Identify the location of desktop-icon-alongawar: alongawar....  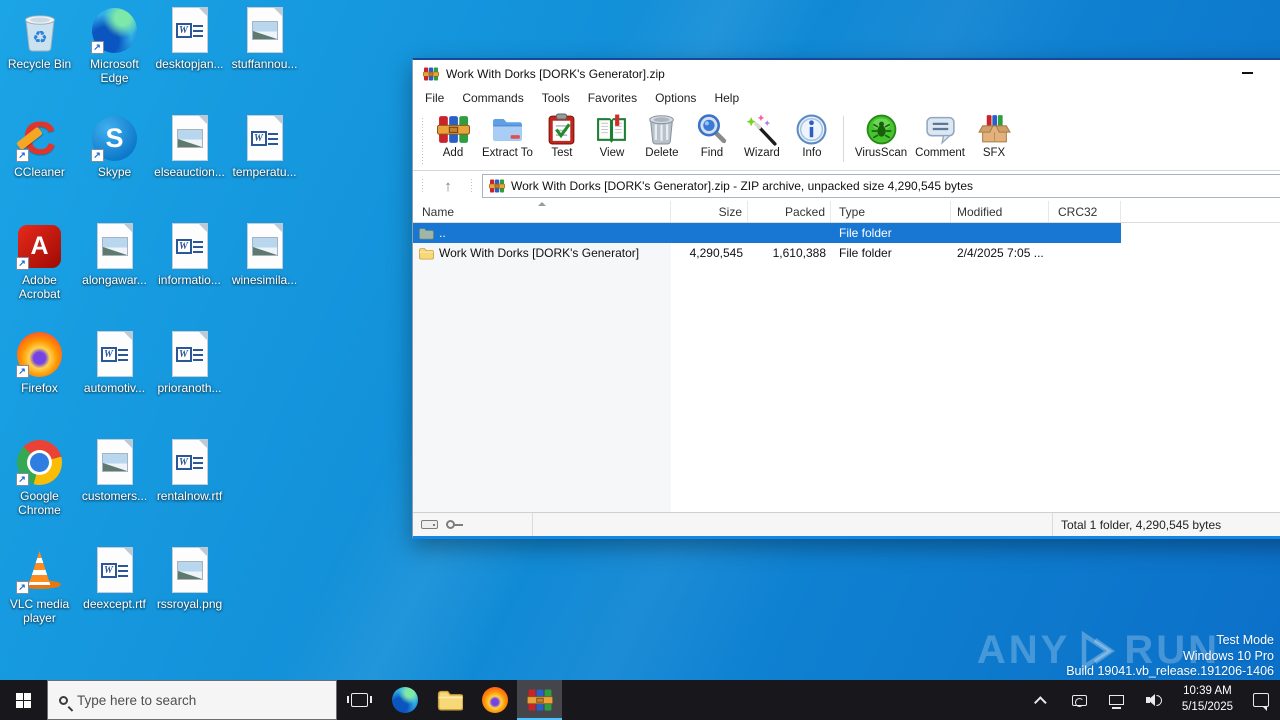
(114, 276).